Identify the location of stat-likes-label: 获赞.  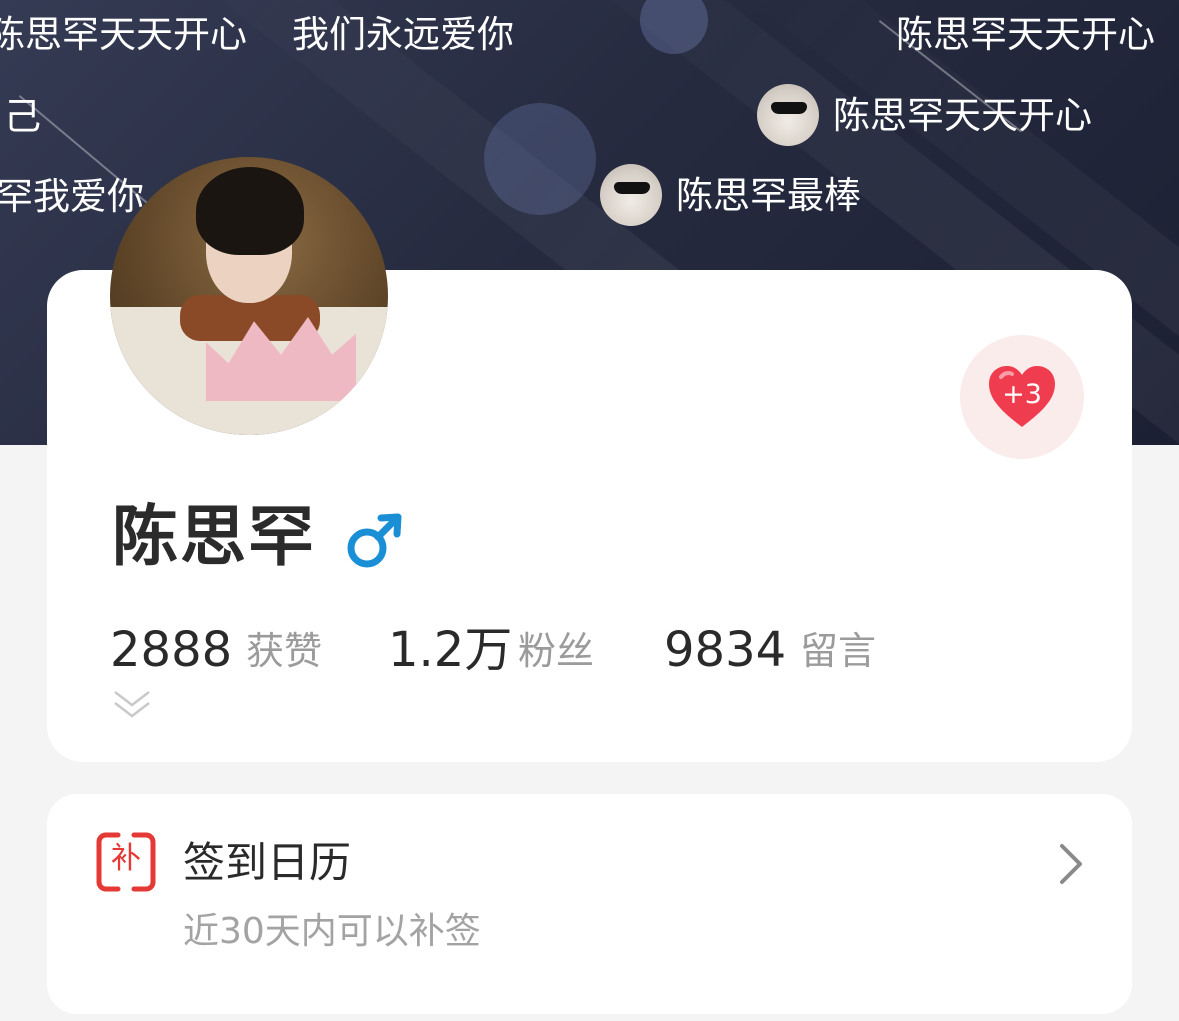
(284, 651).